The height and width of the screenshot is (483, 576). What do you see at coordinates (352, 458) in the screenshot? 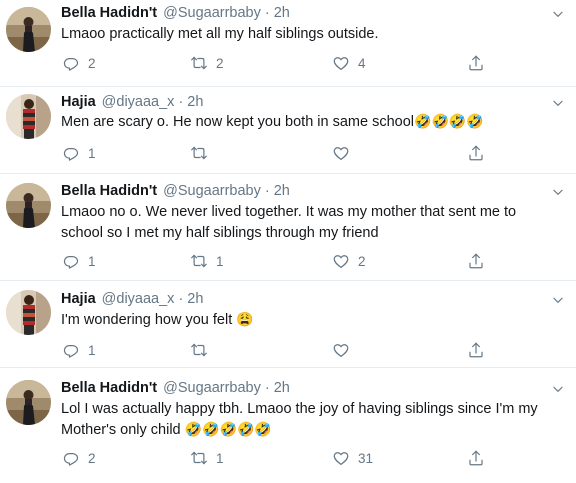
I see `like-button: 31` at bounding box center [352, 458].